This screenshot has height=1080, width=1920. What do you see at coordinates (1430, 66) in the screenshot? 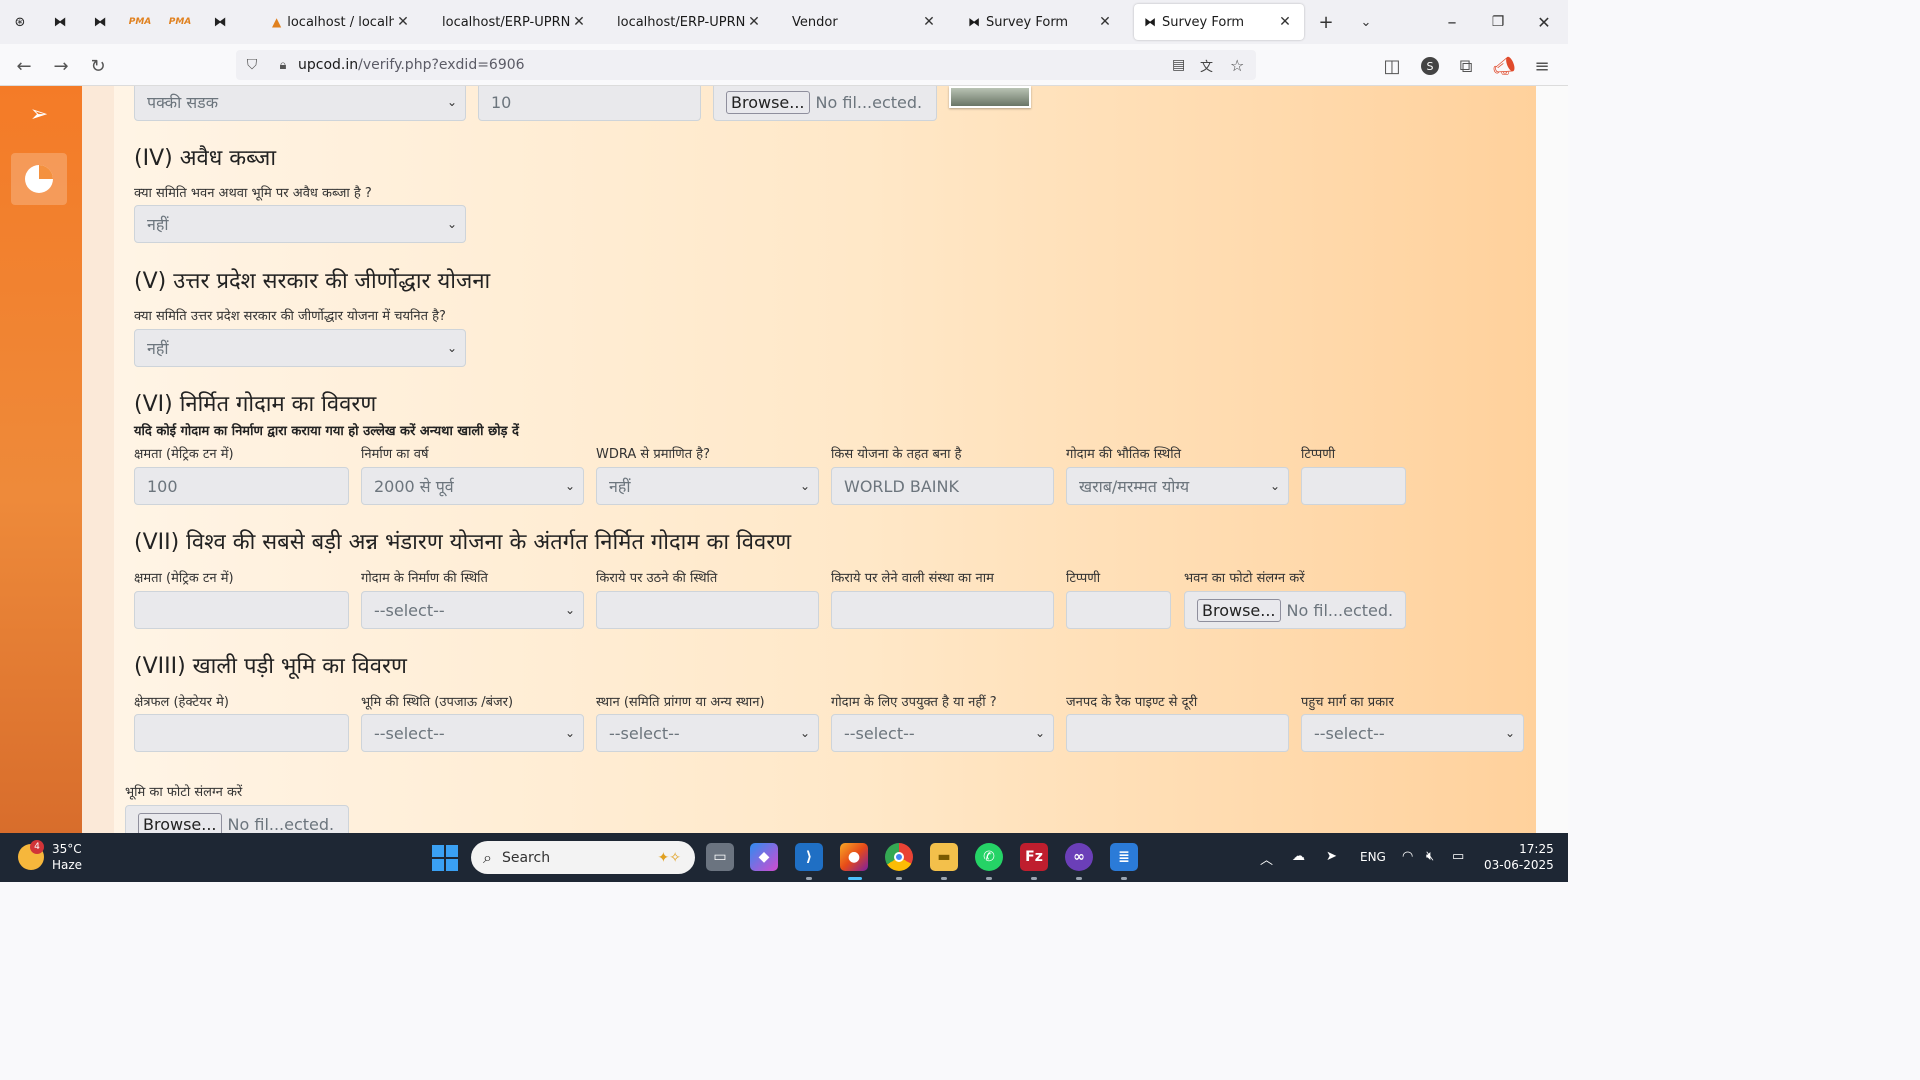
I see `account-avatar-icon: S` at bounding box center [1430, 66].